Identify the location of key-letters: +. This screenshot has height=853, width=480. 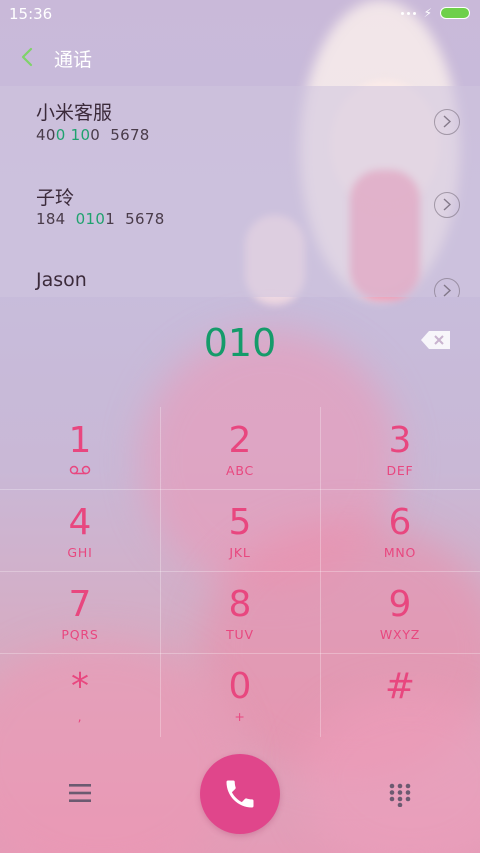
(240, 716).